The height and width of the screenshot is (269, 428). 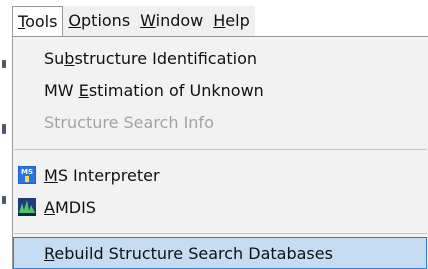 I want to click on menu-window: Window, so click(x=171, y=21).